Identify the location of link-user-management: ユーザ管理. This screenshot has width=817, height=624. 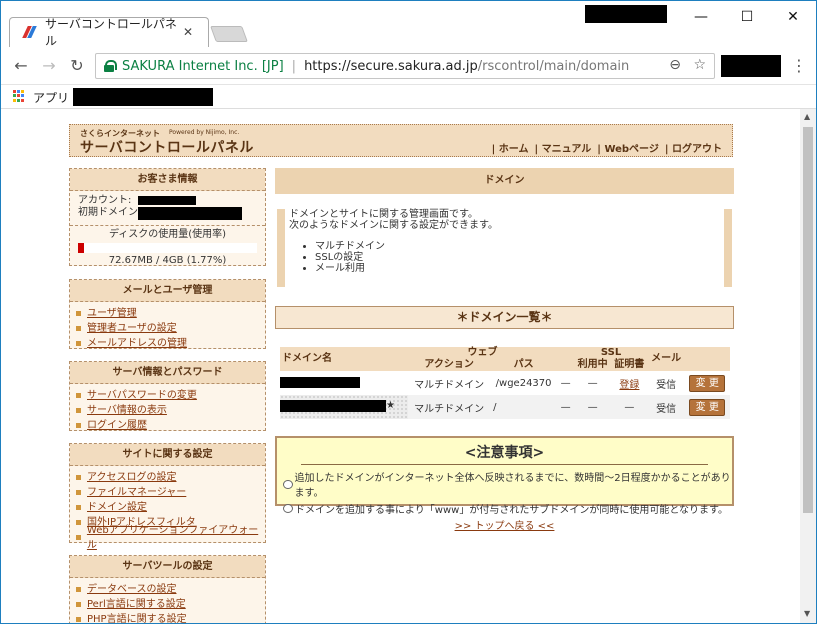
(112, 313).